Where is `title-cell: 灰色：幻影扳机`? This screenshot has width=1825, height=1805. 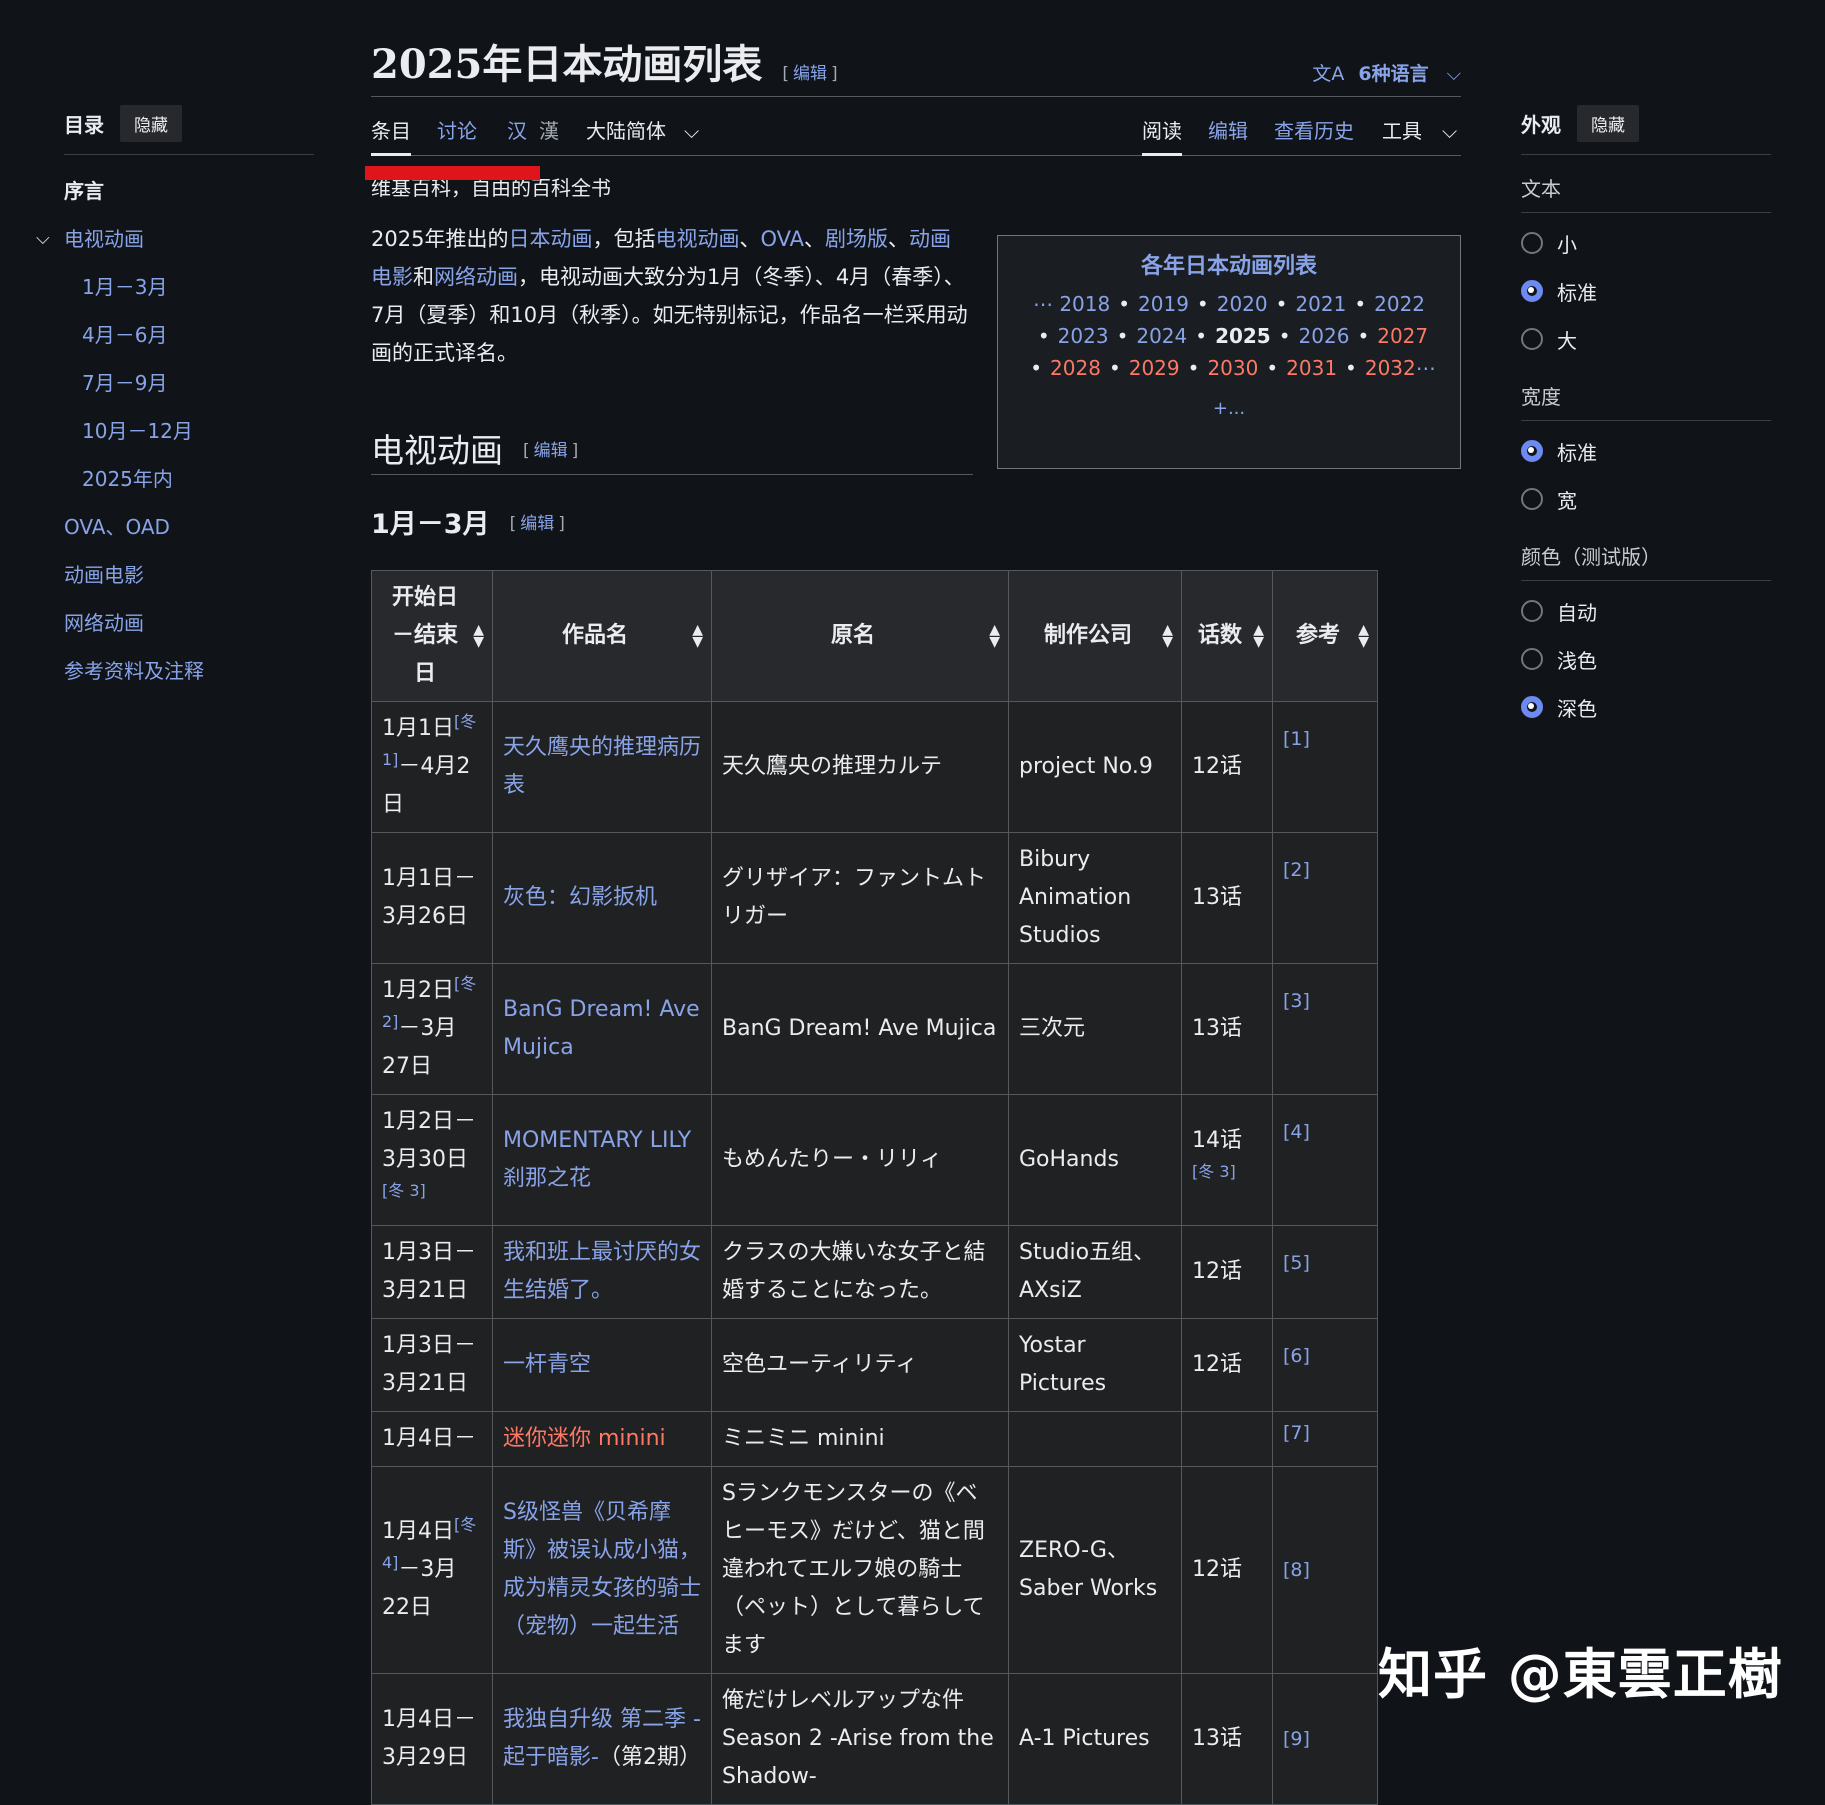 title-cell: 灰色：幻影扳机 is located at coordinates (602, 898).